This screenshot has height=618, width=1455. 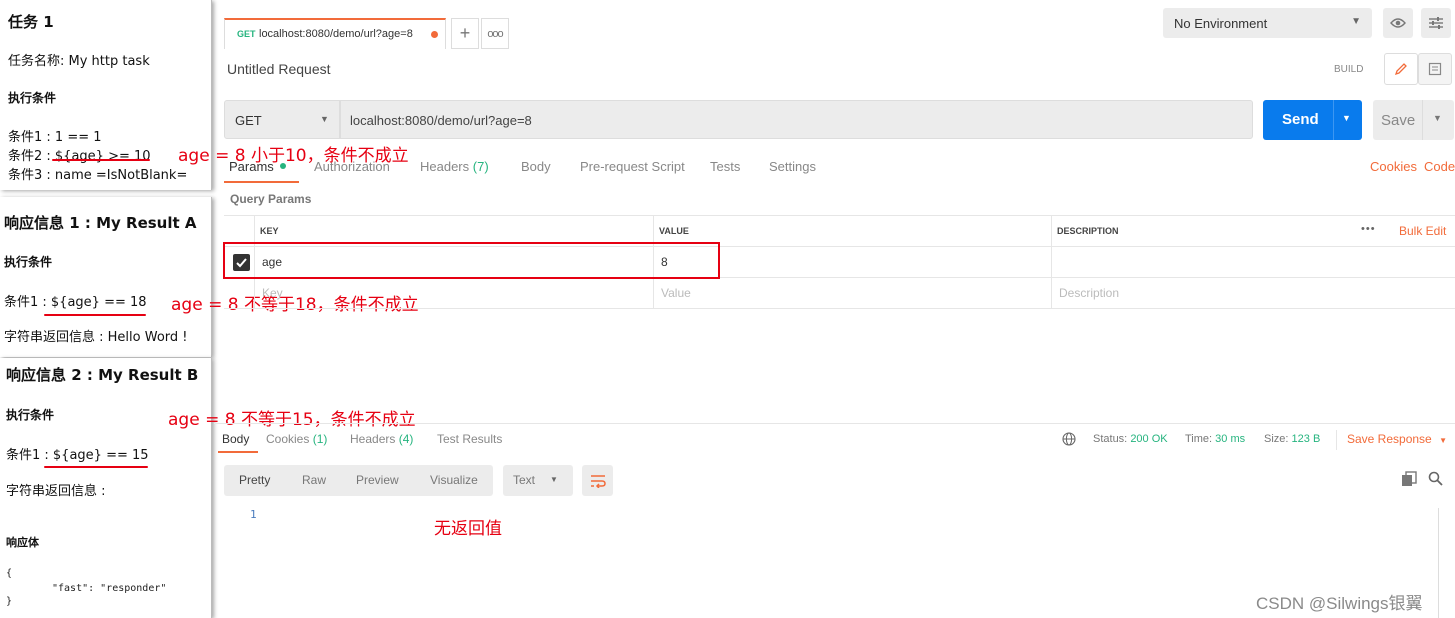 What do you see at coordinates (465, 33) in the screenshot?
I see `new-tab-button: +` at bounding box center [465, 33].